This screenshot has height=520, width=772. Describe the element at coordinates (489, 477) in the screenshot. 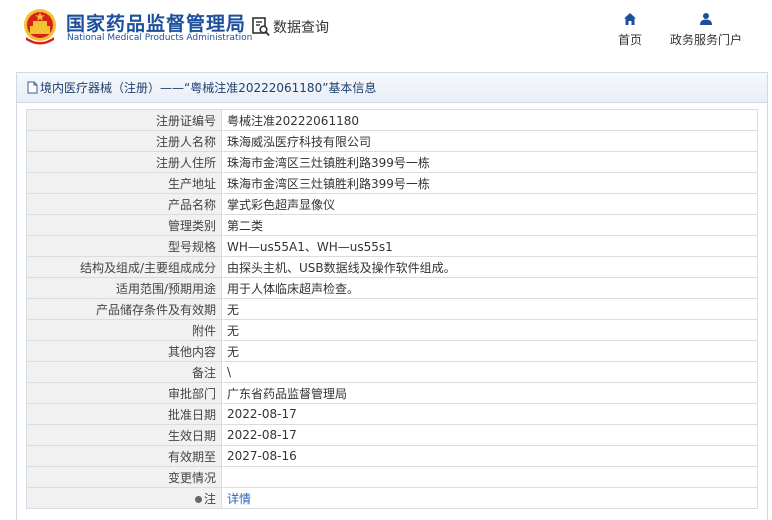

I see `field-value` at that location.